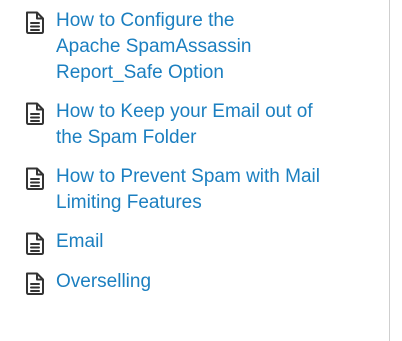 Image resolution: width=402 pixels, height=341 pixels. I want to click on list-item: Email, so click(206, 242).